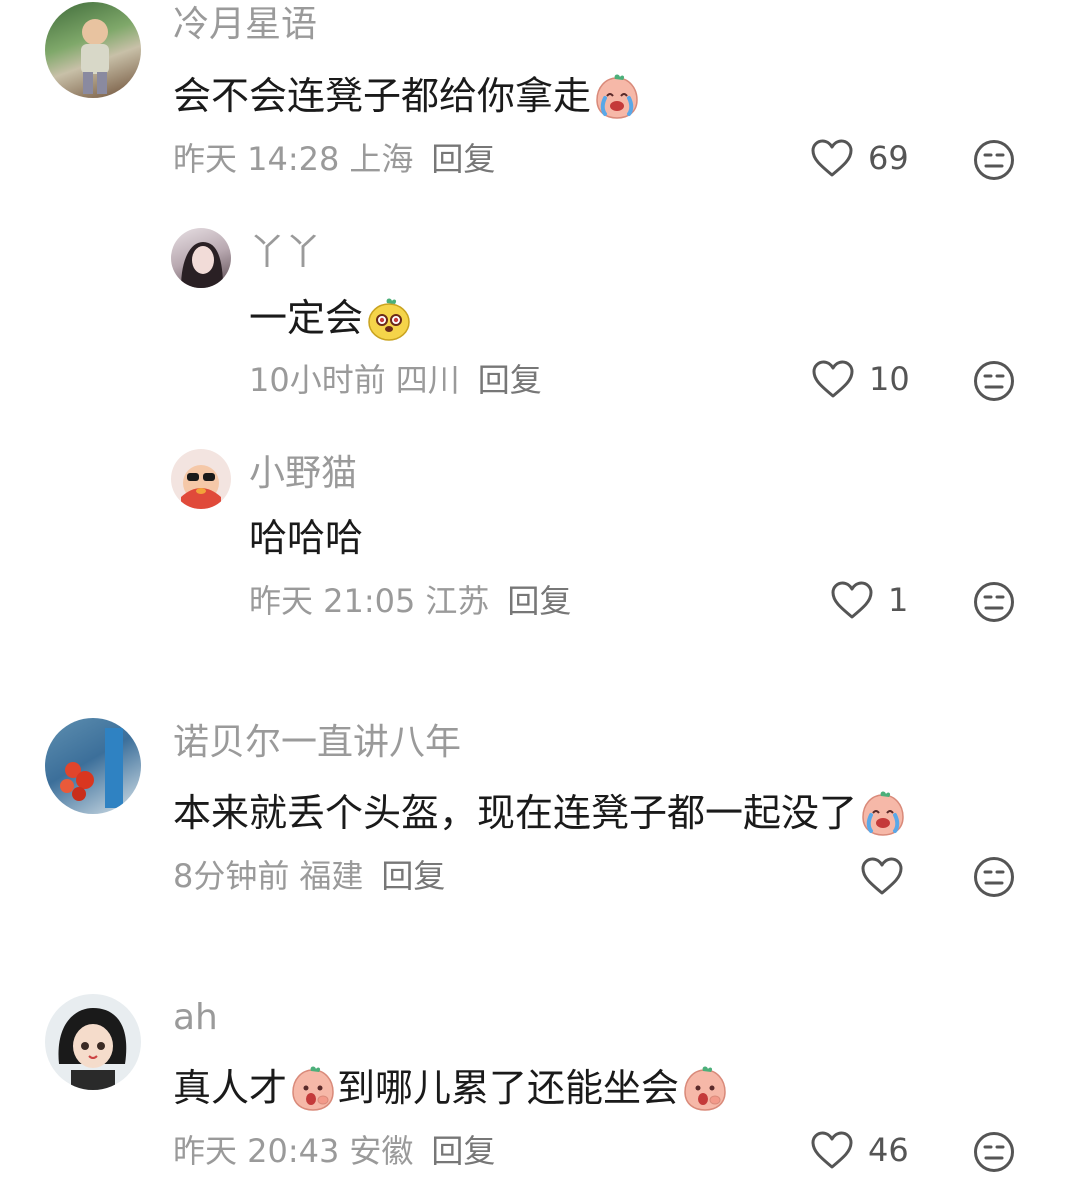 The height and width of the screenshot is (1179, 1079). What do you see at coordinates (303, 474) in the screenshot?
I see `username: 小野猫` at bounding box center [303, 474].